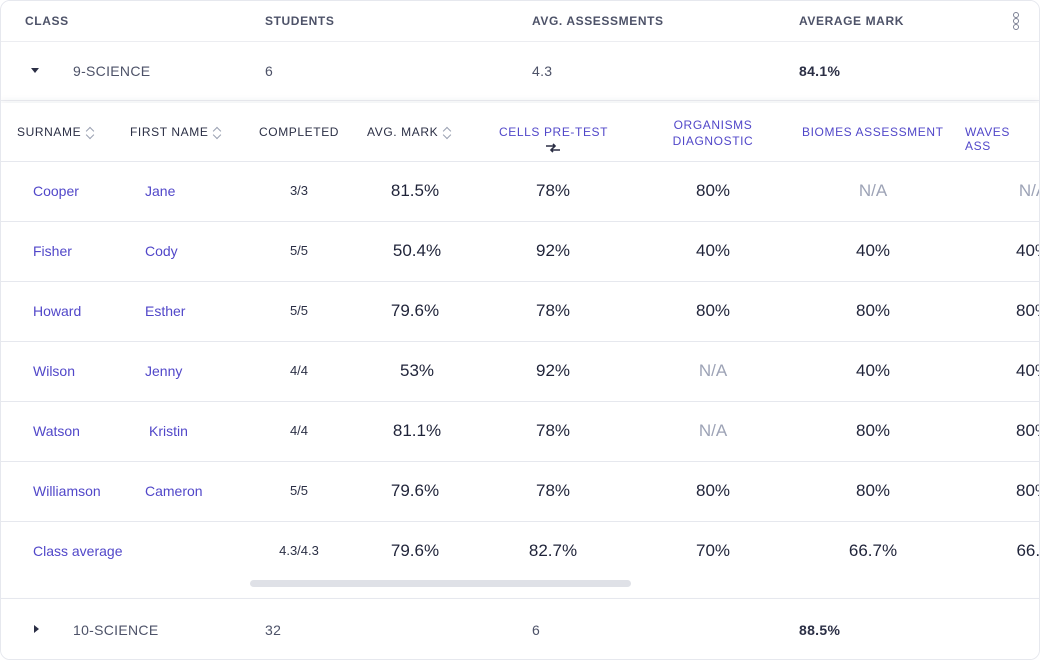  I want to click on student-avg-mark: 53%, so click(417, 370).